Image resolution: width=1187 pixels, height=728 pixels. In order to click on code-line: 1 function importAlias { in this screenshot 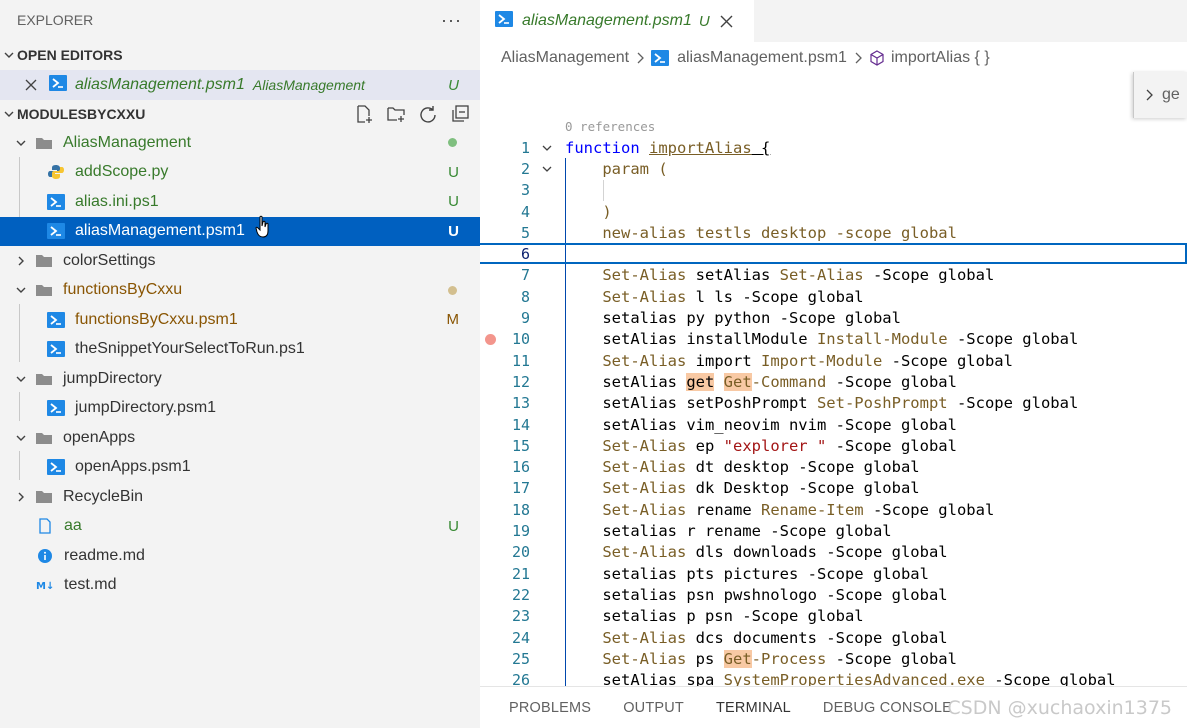, I will do `click(833, 147)`.